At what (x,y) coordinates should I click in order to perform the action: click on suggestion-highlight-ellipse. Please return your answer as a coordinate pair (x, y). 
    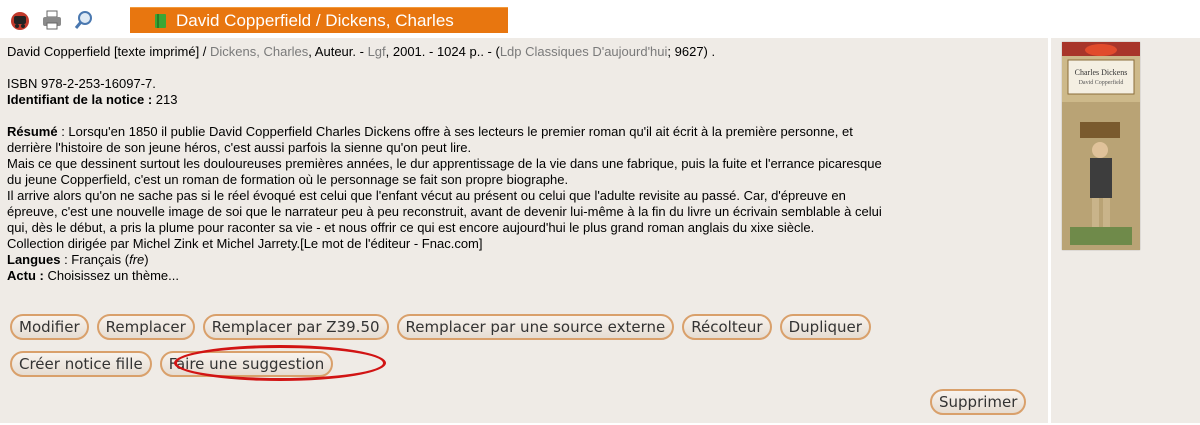
    Looking at the image, I should click on (280, 363).